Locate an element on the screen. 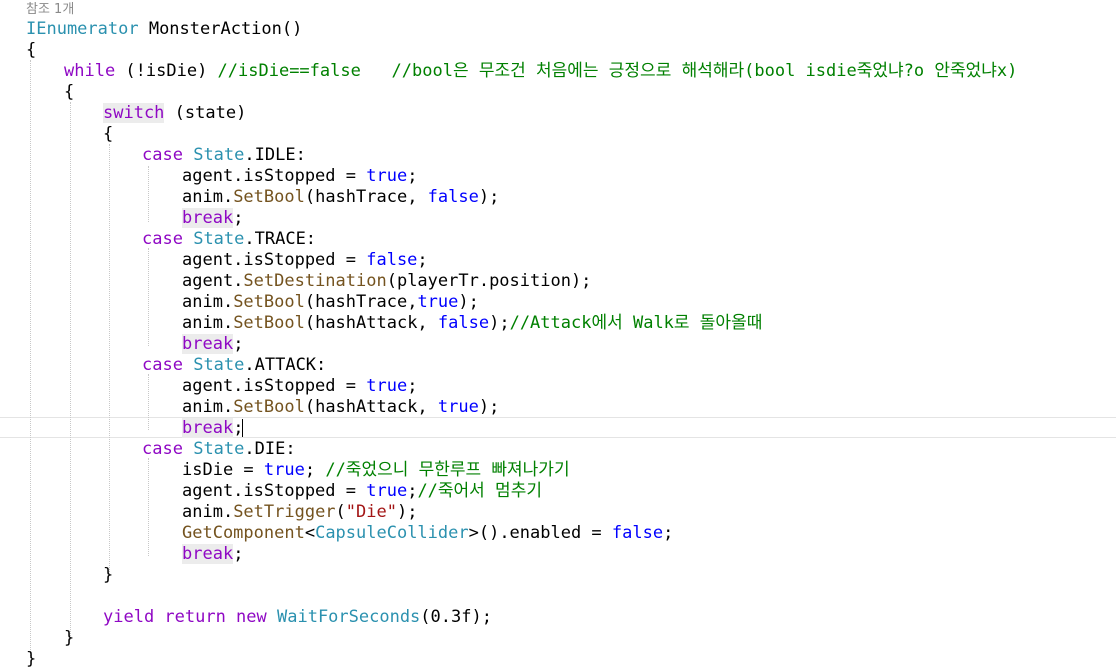  code-line-case-idle: case State.IDLE: is located at coordinates (224, 155).